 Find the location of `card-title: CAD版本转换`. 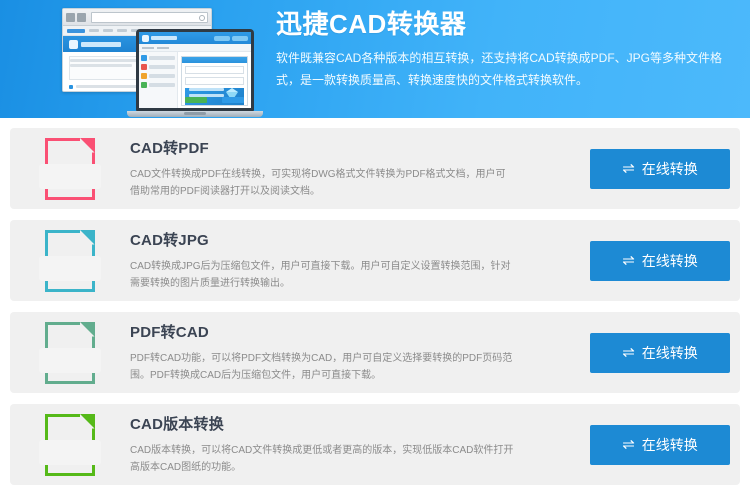

card-title: CAD版本转换 is located at coordinates (177, 424).